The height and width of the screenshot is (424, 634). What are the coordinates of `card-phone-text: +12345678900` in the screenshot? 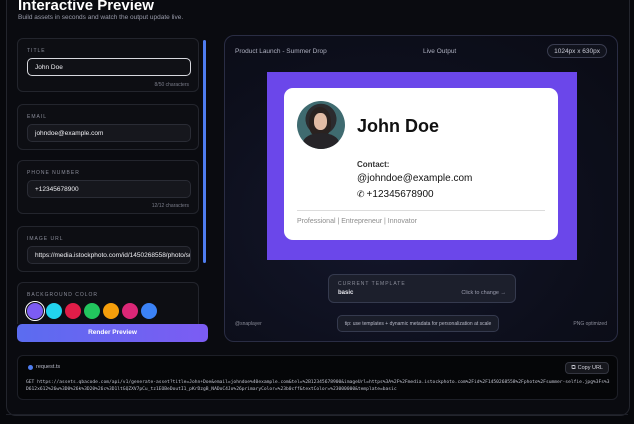 It's located at (400, 194).